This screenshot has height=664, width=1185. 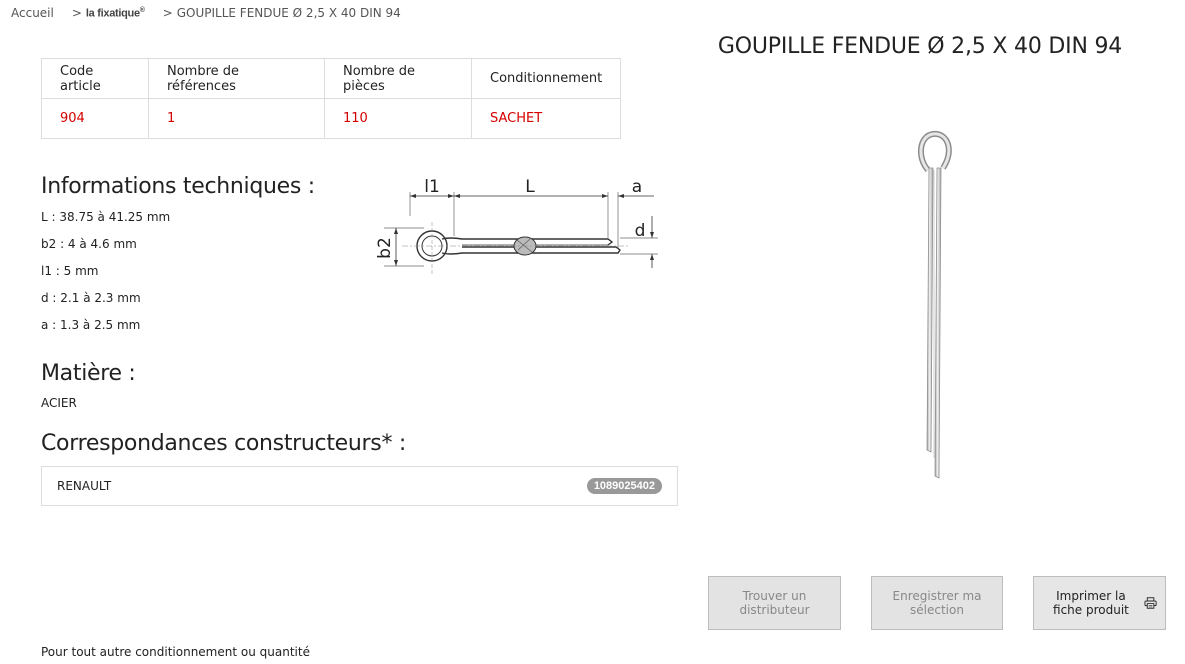 I want to click on breadcrumb-current: GOUPILLE FENDUE Ø 2,5 X 40 DIN 94, so click(x=288, y=13).